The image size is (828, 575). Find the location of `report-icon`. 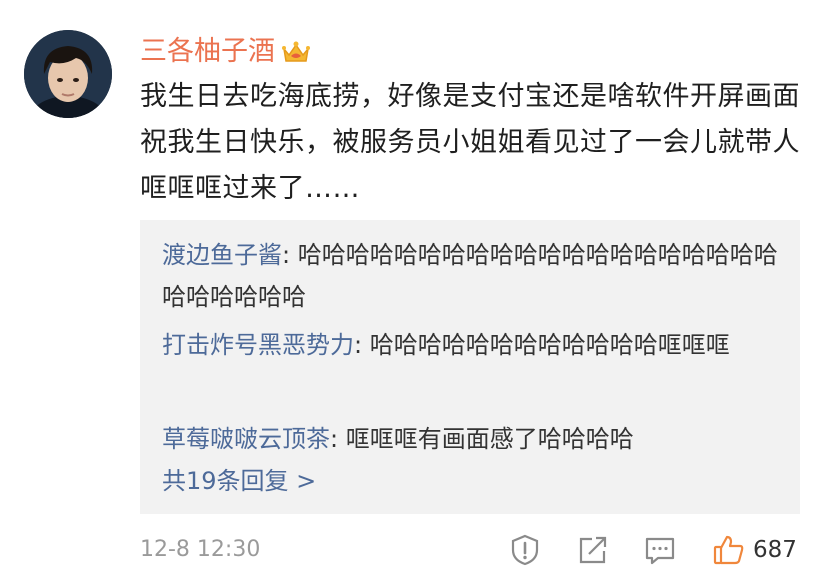

report-icon is located at coordinates (525, 550).